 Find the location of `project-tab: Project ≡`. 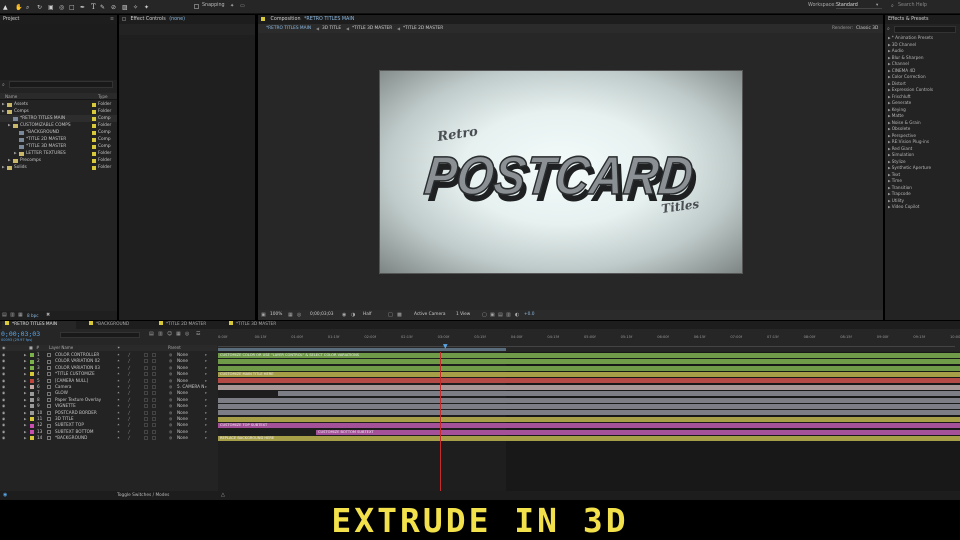

project-tab: Project ≡ is located at coordinates (58, 19).